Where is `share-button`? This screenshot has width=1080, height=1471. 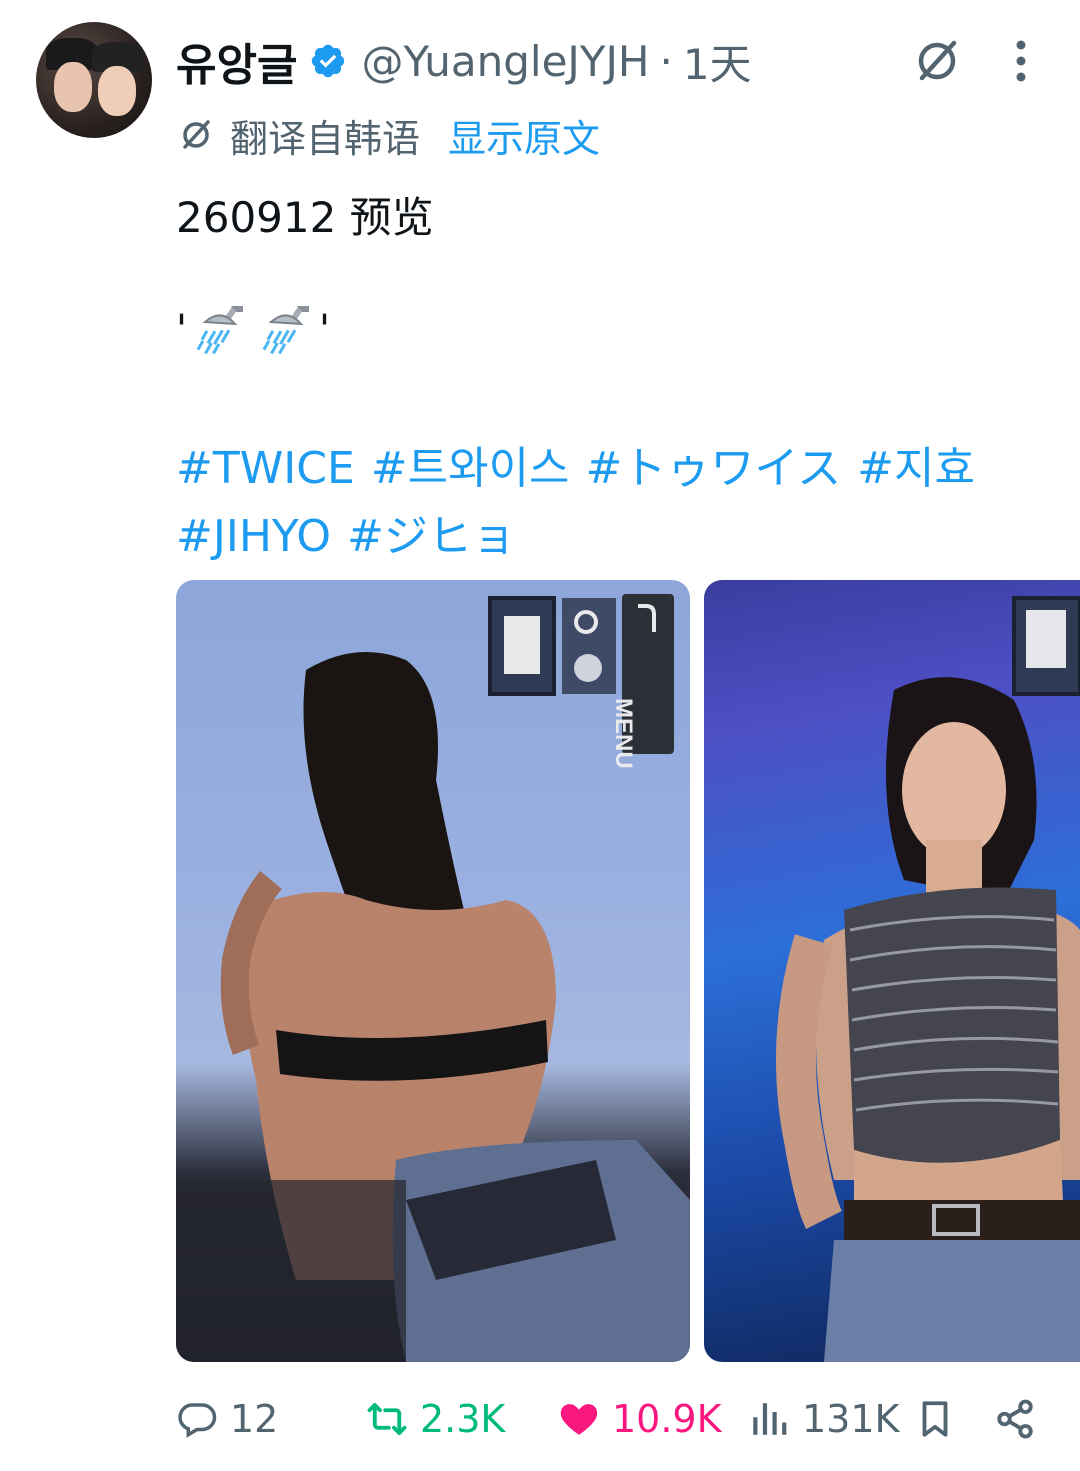 share-button is located at coordinates (1021, 1419).